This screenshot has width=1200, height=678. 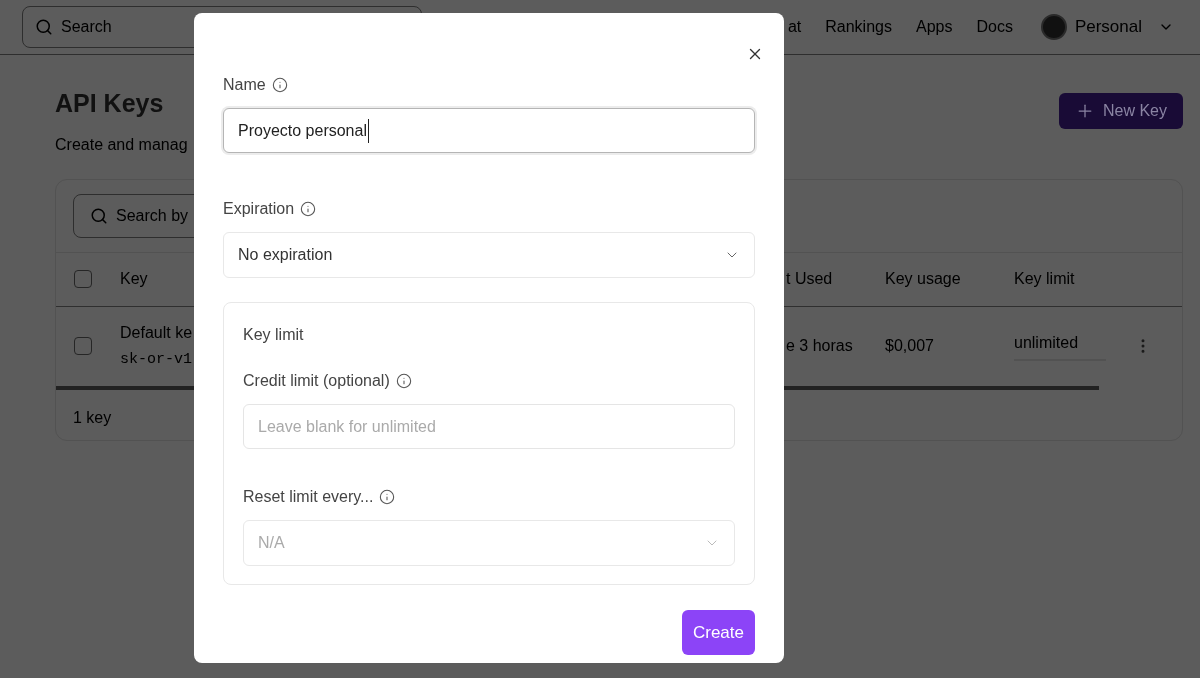 I want to click on nav-link: Apps, so click(x=934, y=27).